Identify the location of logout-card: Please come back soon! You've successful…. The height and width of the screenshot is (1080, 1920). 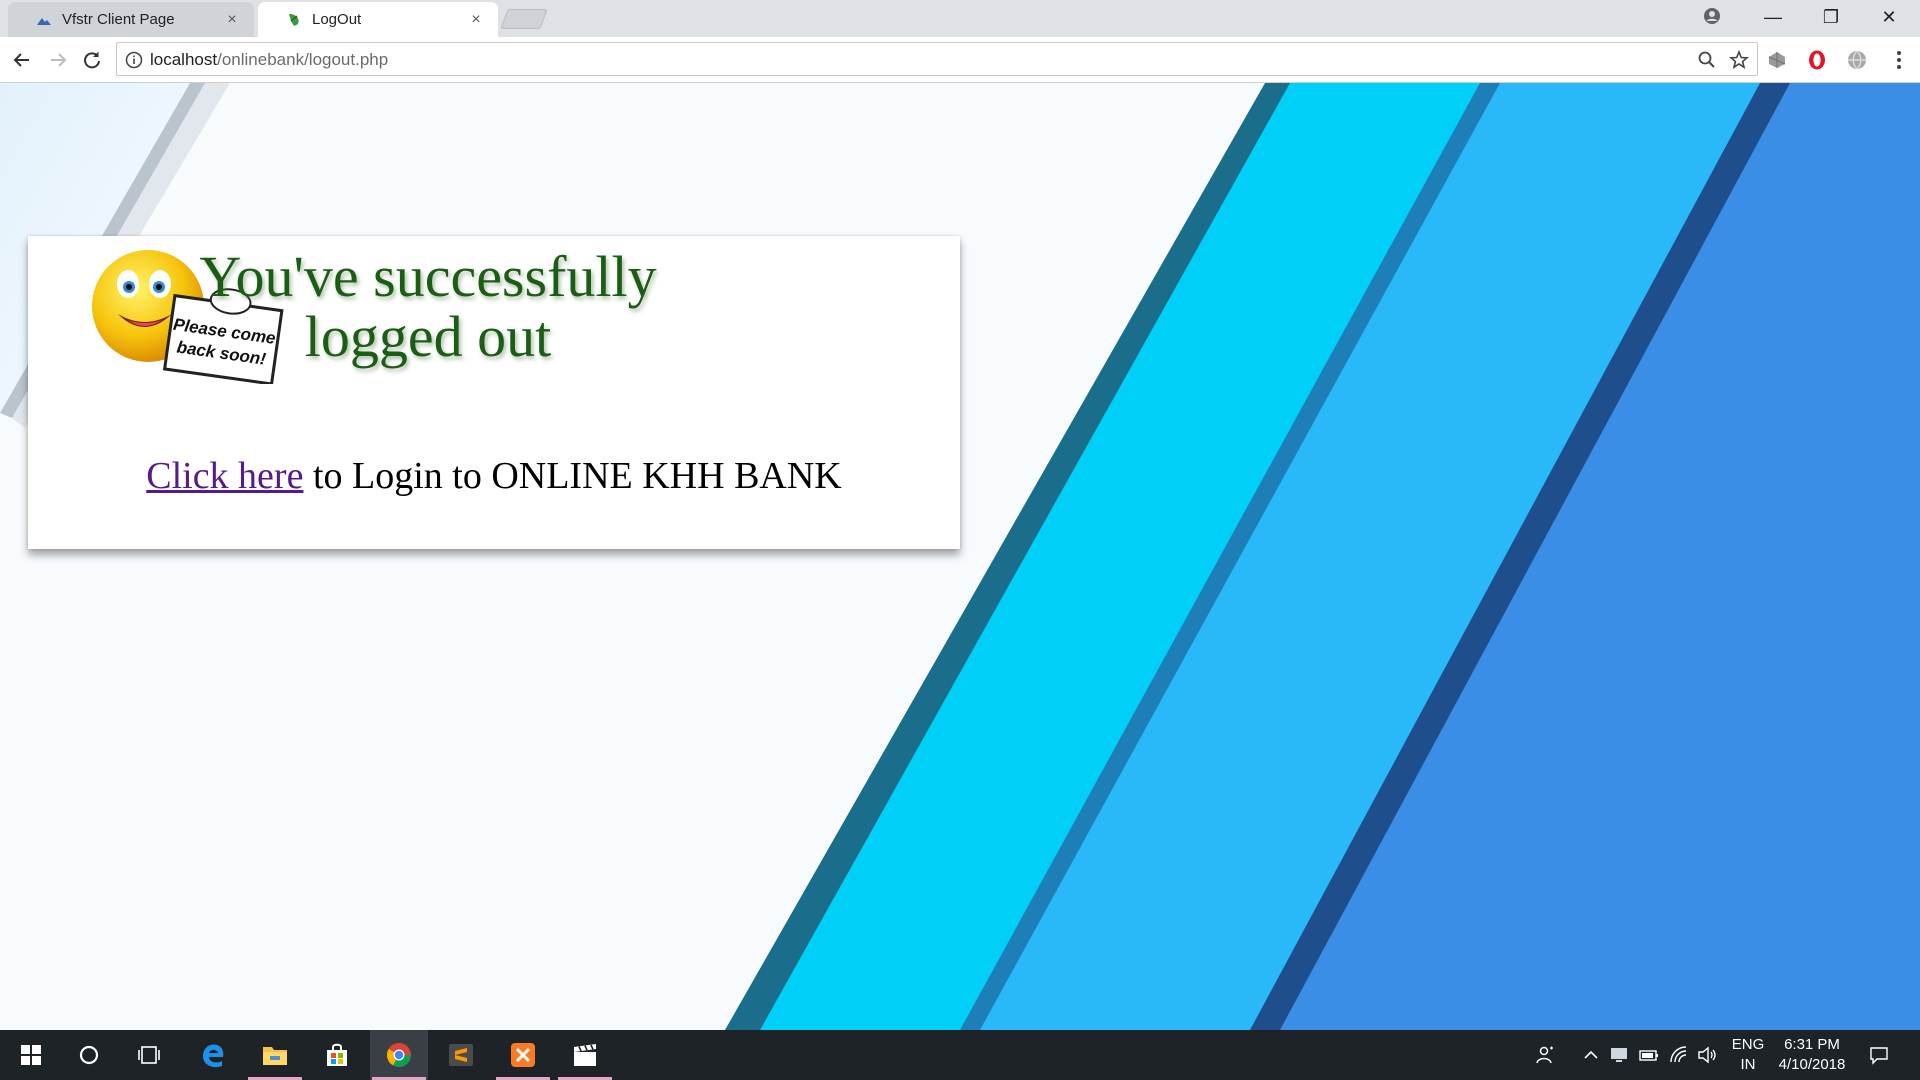
(494, 392).